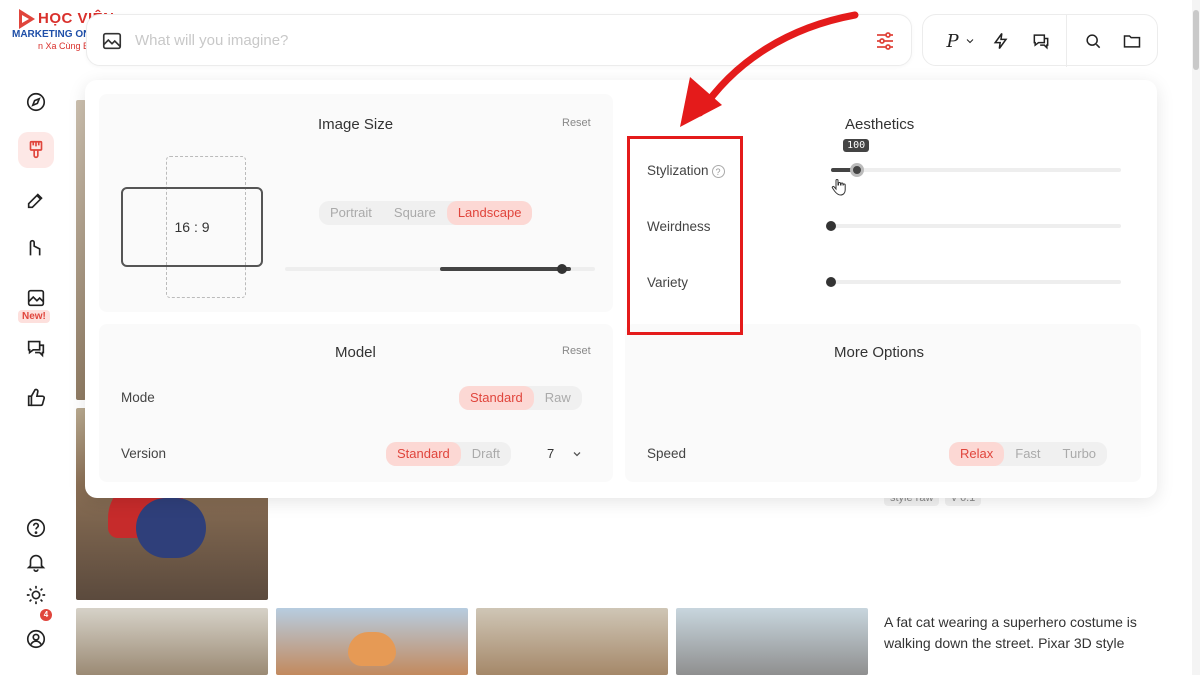 Image resolution: width=1200 pixels, height=675 pixels. What do you see at coordinates (211, 40) in the screenshot?
I see `prompt-input: What will you imagine?` at bounding box center [211, 40].